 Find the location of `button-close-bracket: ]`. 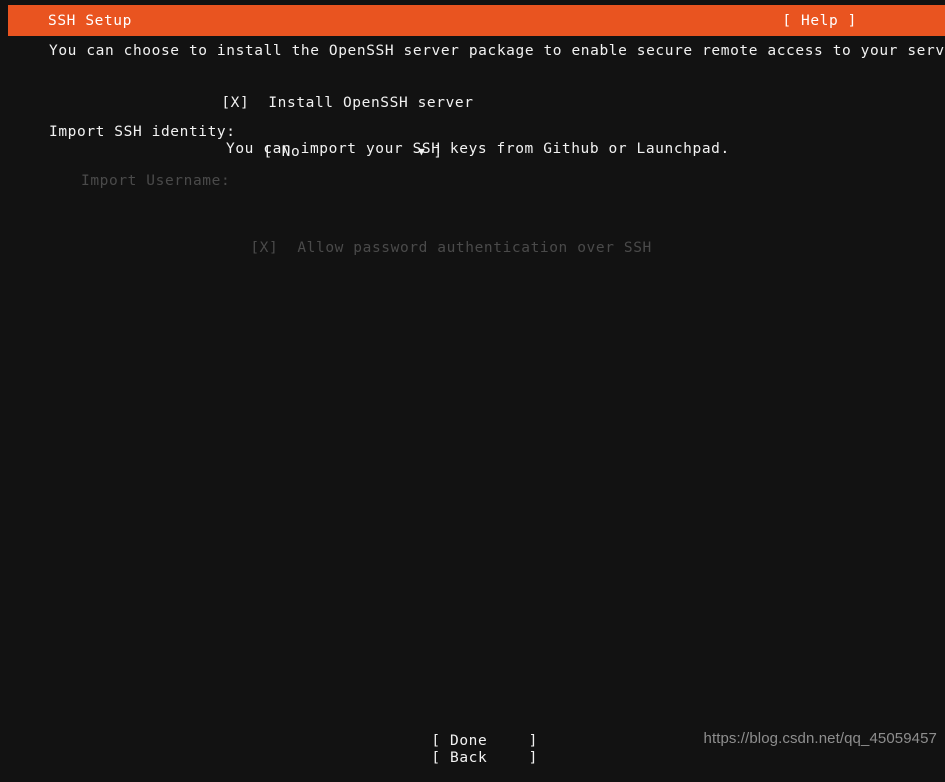

button-close-bracket: ] is located at coordinates (533, 758).